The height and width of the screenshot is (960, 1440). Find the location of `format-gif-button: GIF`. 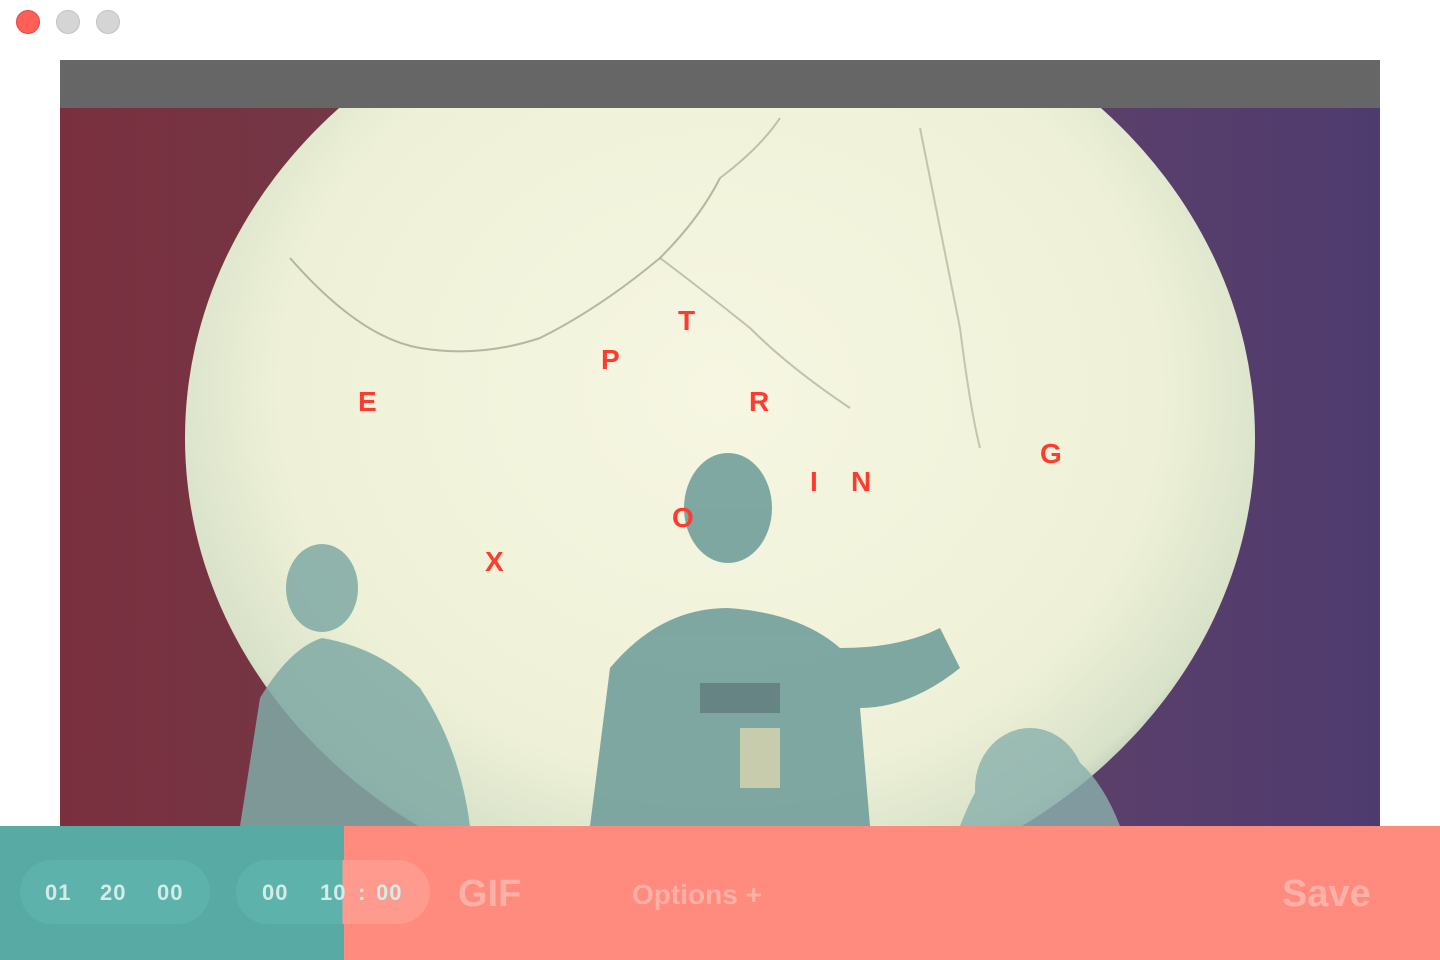

format-gif-button: GIF is located at coordinates (489, 894).